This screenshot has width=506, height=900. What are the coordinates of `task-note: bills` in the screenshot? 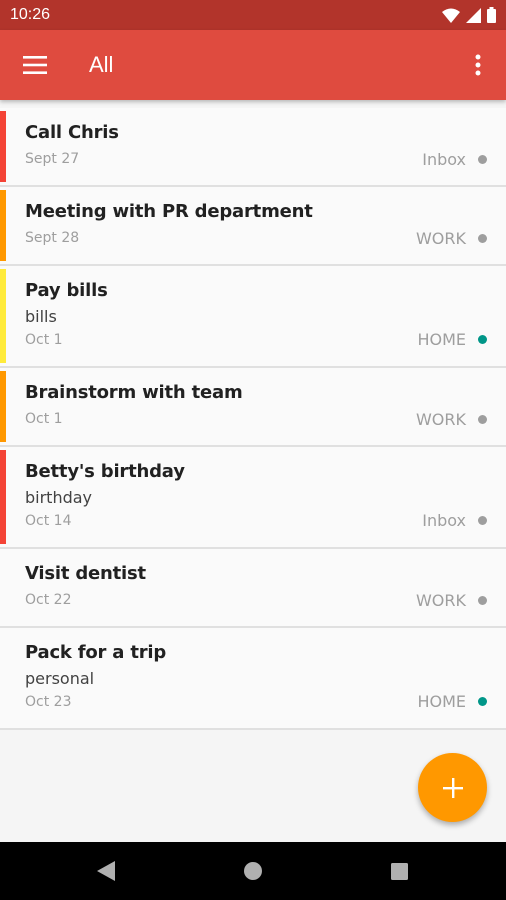 It's located at (41, 316).